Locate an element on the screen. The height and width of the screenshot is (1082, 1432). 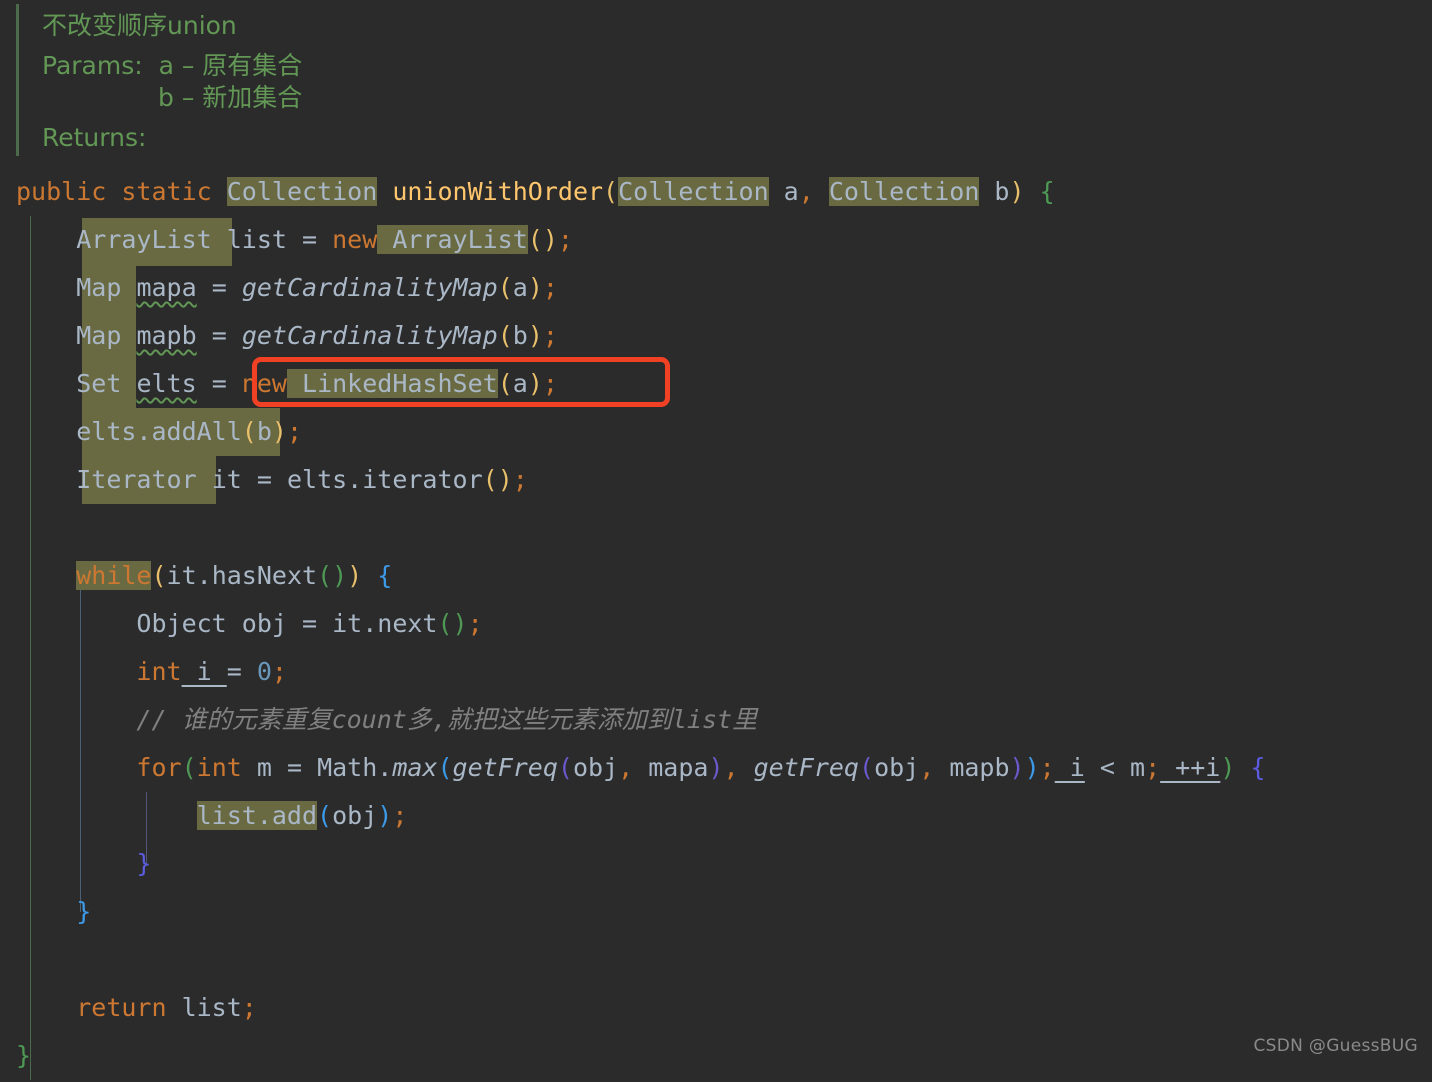
javadoc-returns-label: Returns: is located at coordinates (94, 137).